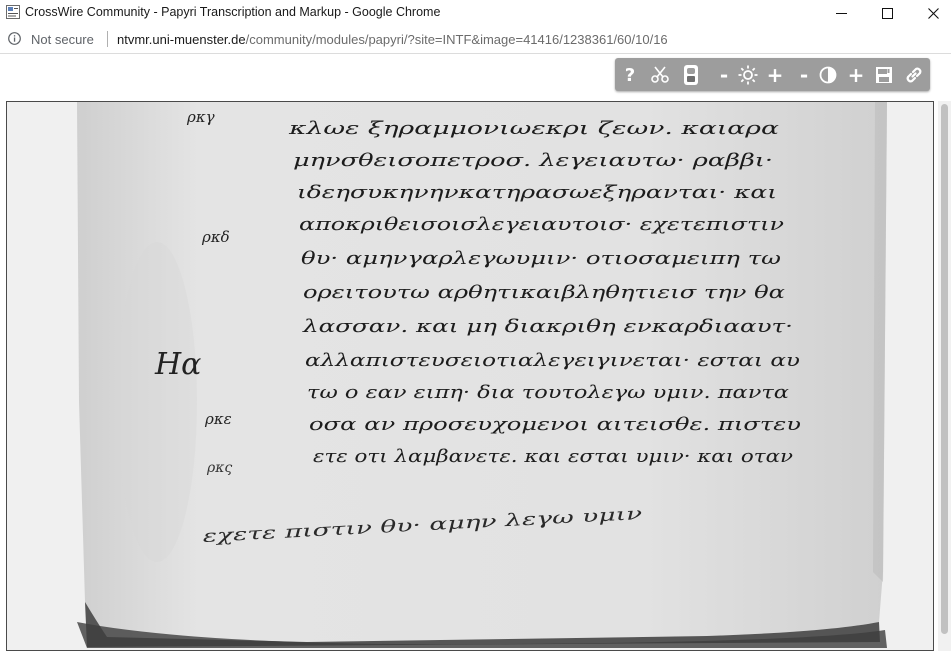  I want to click on manuscript-line: κλωε ξηραμμονιωεκρι ζεων. καιαρα, so click(533, 128).